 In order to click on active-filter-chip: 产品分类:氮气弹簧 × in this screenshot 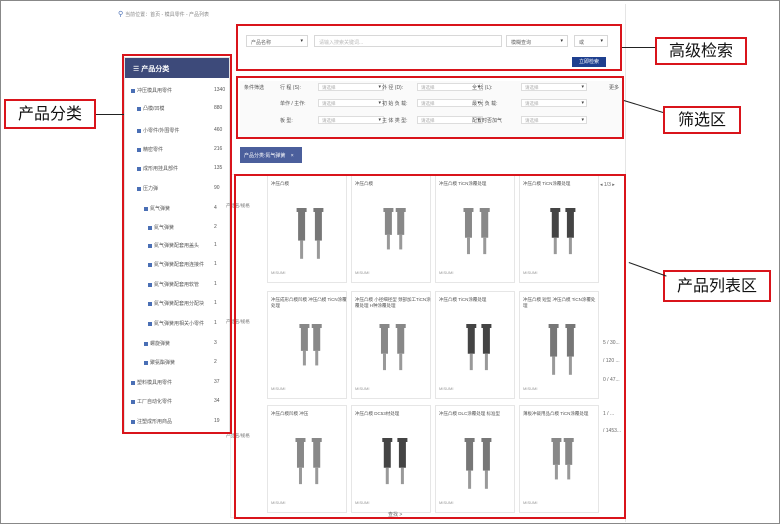, I will do `click(271, 155)`.